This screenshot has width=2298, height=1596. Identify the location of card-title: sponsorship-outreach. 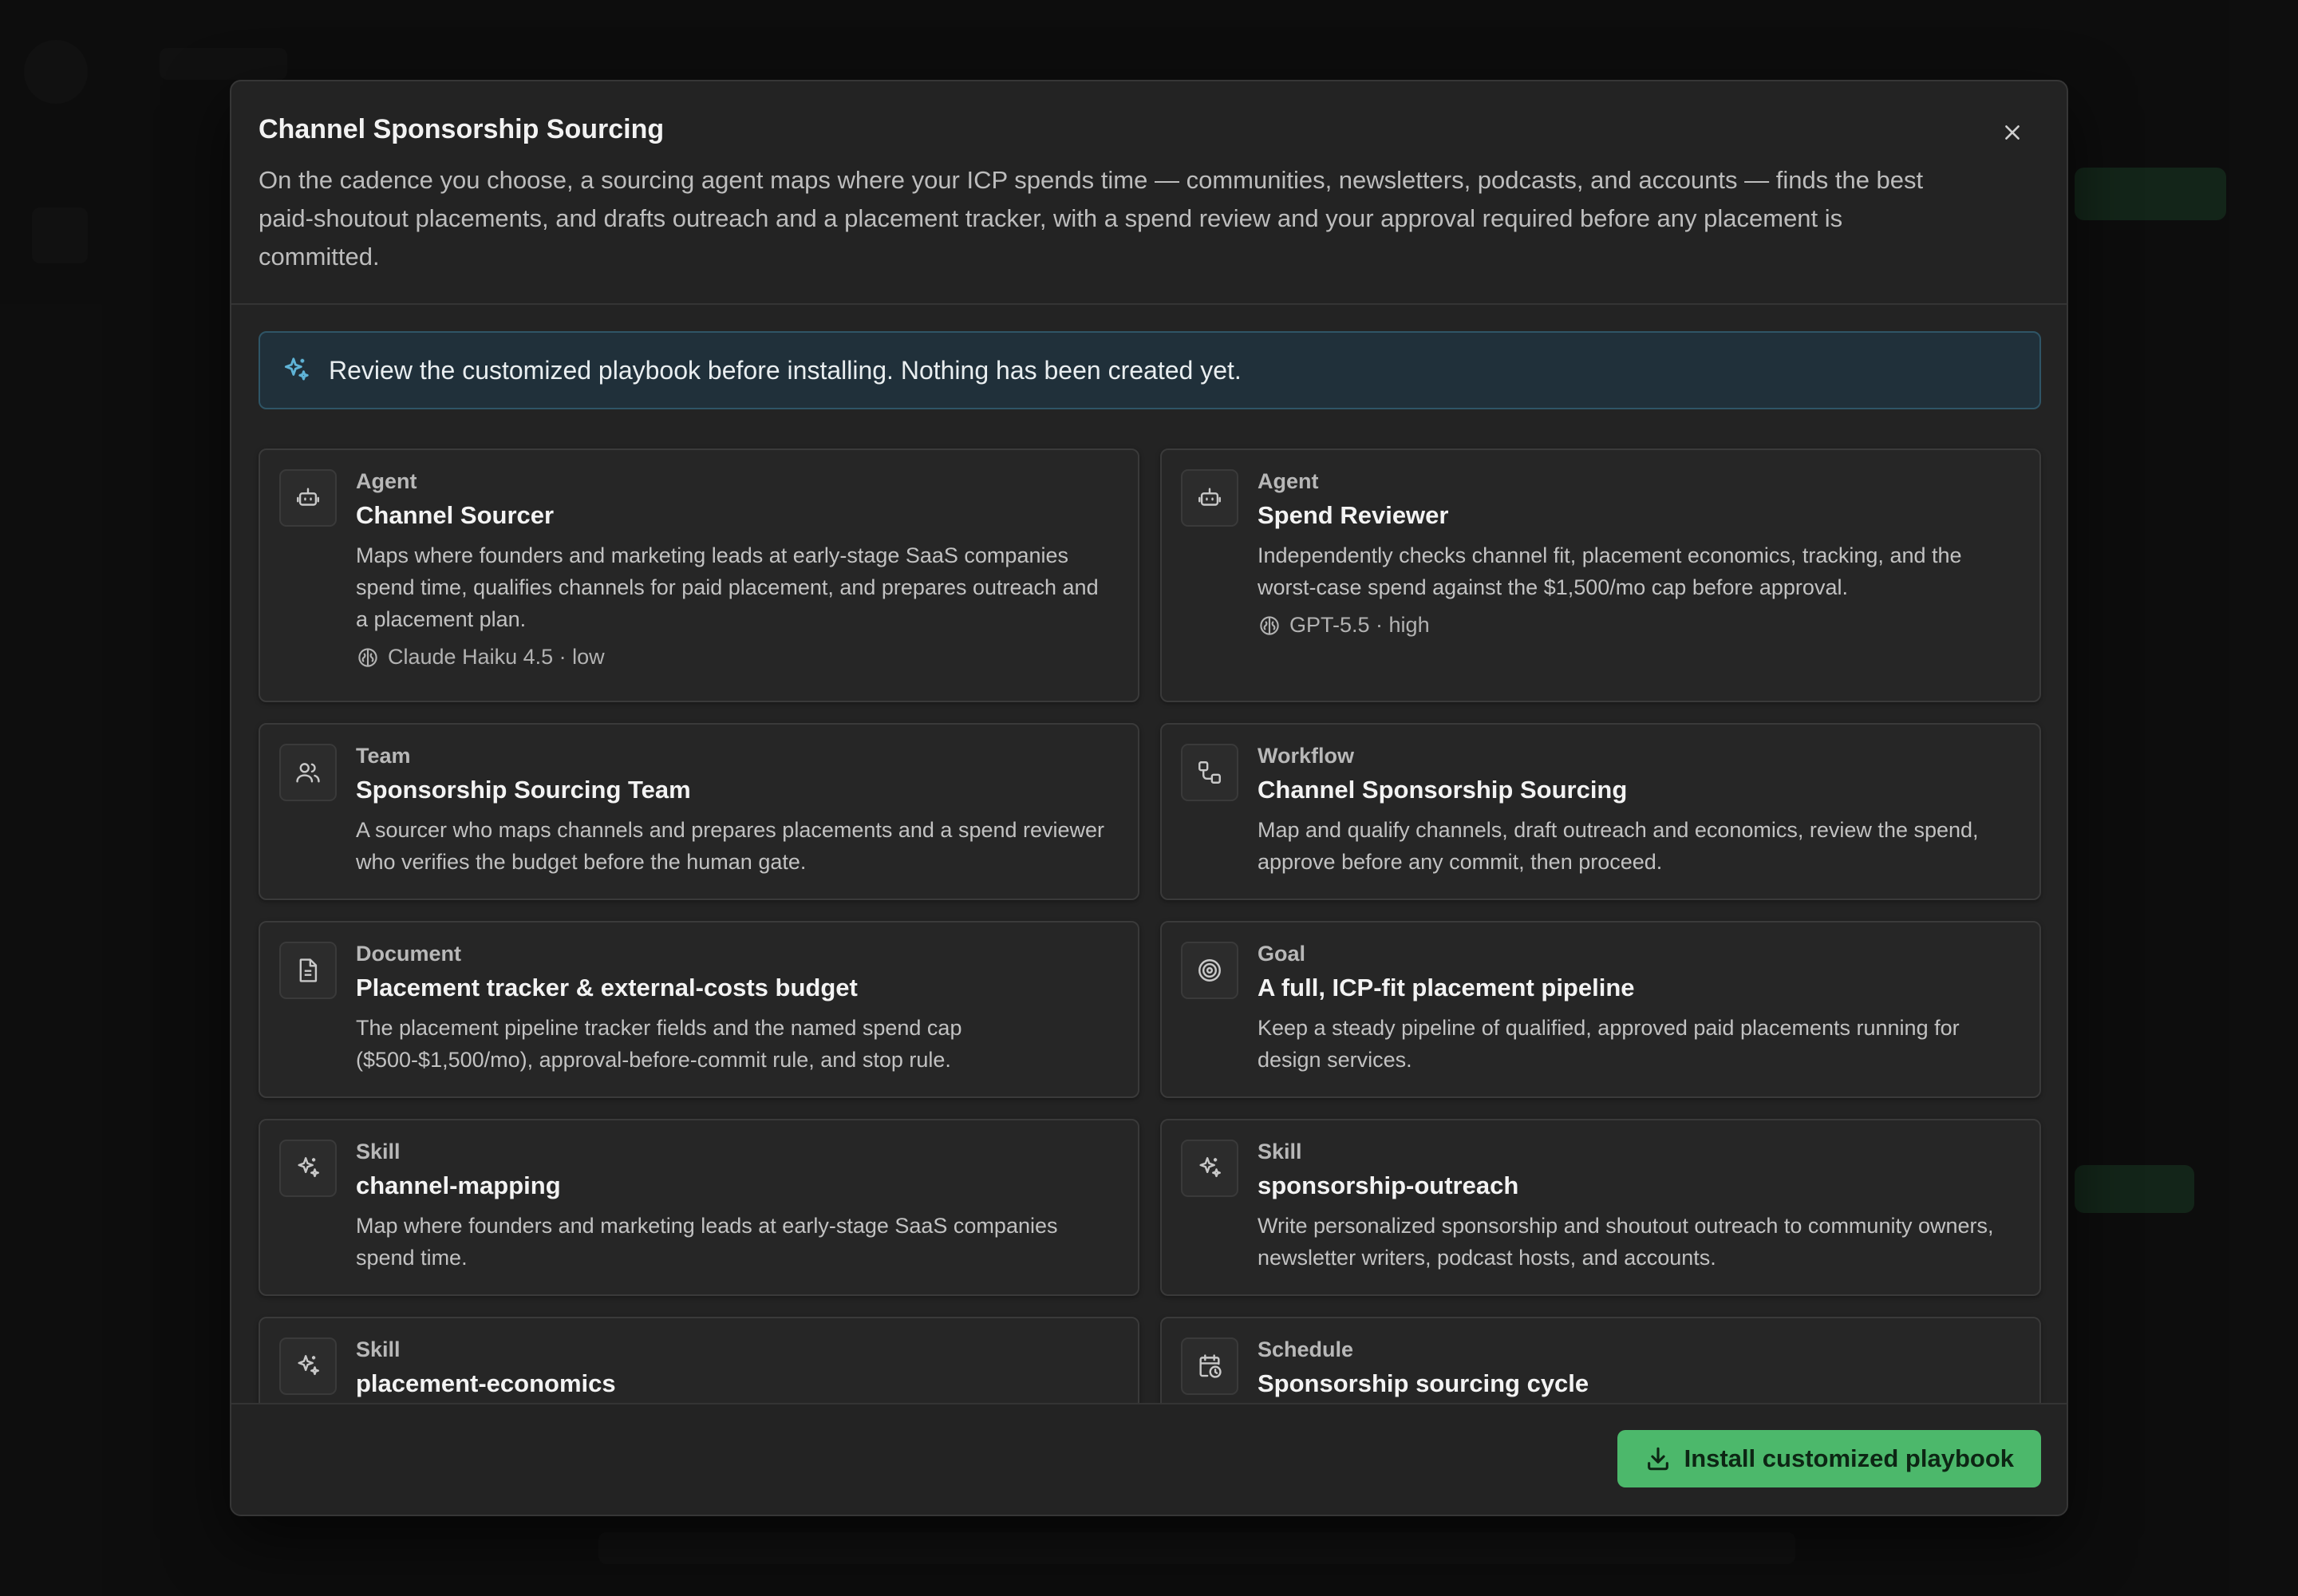
(1389, 1185).